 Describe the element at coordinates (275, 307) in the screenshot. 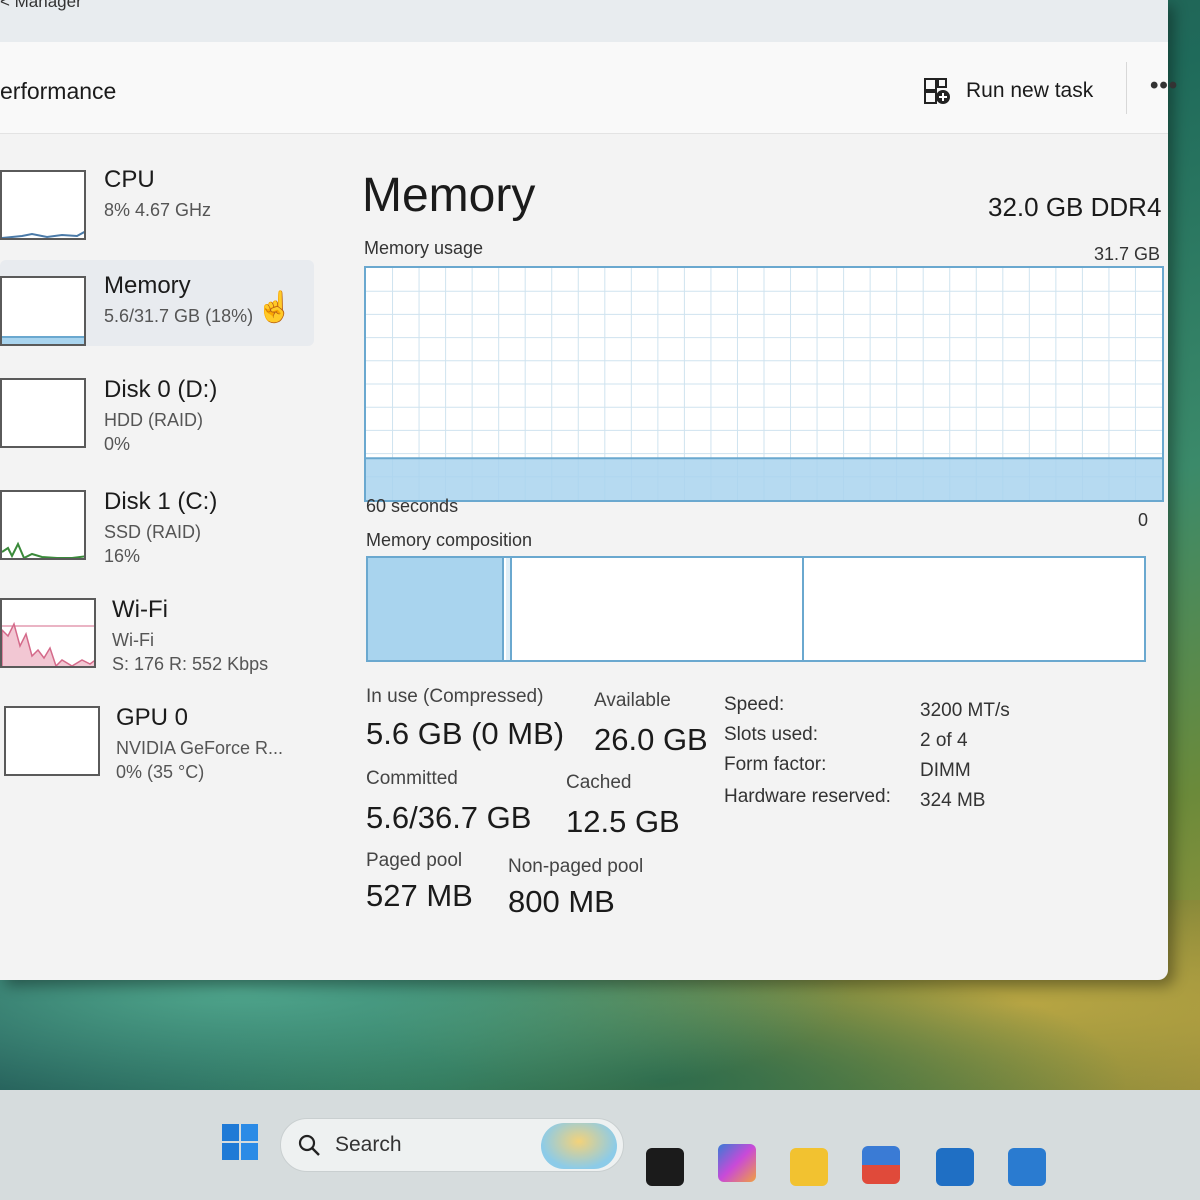

I see `mouse-pointer-hand-icon: ☝` at that location.